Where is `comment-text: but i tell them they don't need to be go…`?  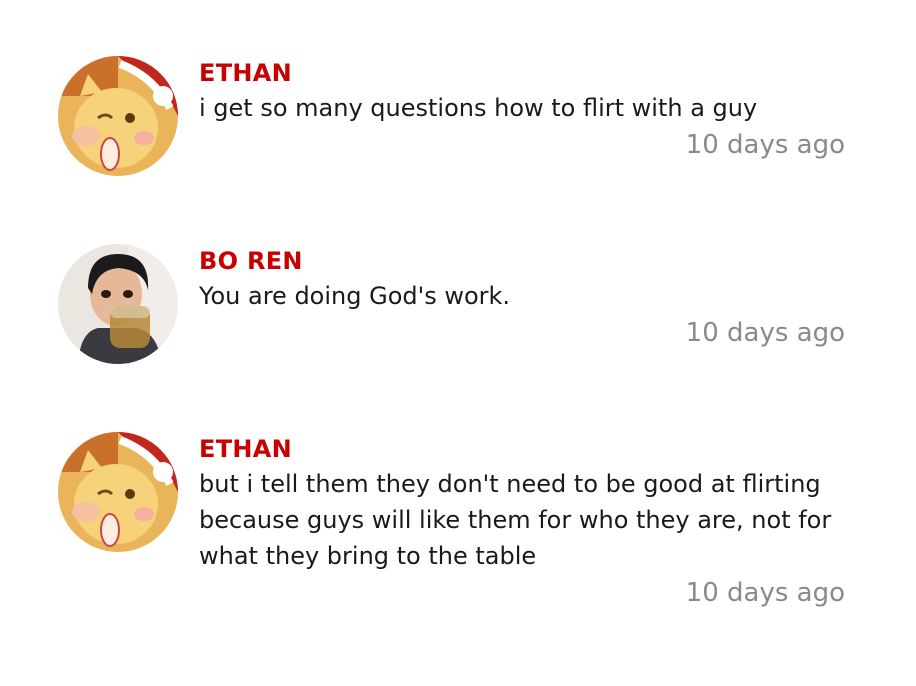 comment-text: but i tell them they don't need to be go… is located at coordinates (515, 520).